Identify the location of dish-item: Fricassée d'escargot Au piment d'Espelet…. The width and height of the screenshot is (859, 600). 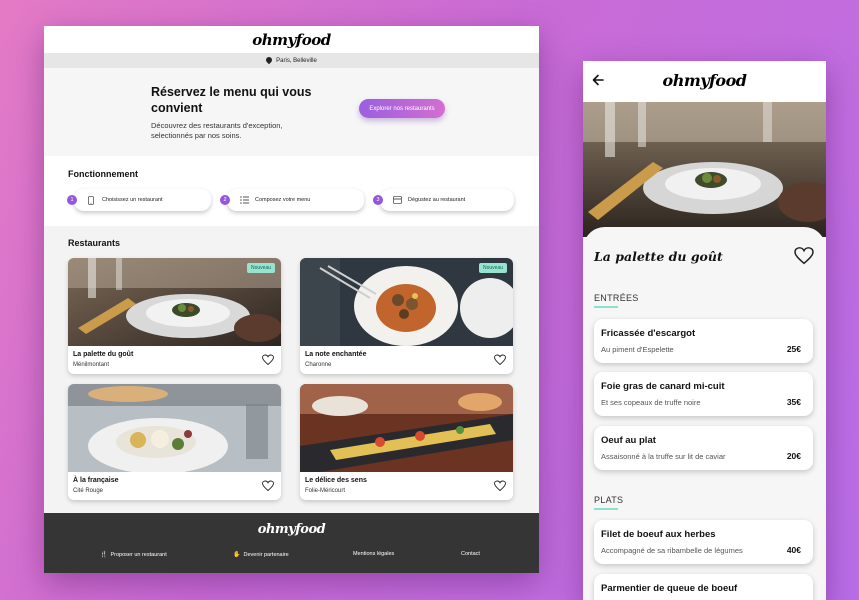
(703, 341).